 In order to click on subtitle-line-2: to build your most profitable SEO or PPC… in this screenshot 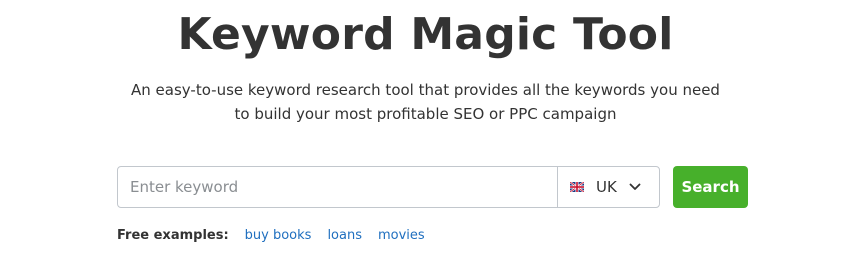, I will do `click(425, 114)`.